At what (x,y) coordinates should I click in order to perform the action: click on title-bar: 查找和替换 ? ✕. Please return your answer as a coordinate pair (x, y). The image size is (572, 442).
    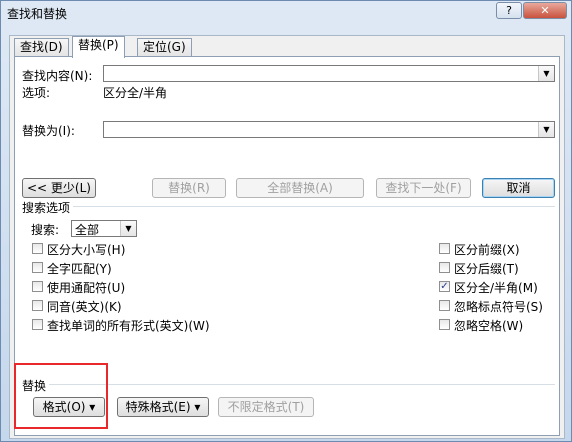
    Looking at the image, I should click on (286, 13).